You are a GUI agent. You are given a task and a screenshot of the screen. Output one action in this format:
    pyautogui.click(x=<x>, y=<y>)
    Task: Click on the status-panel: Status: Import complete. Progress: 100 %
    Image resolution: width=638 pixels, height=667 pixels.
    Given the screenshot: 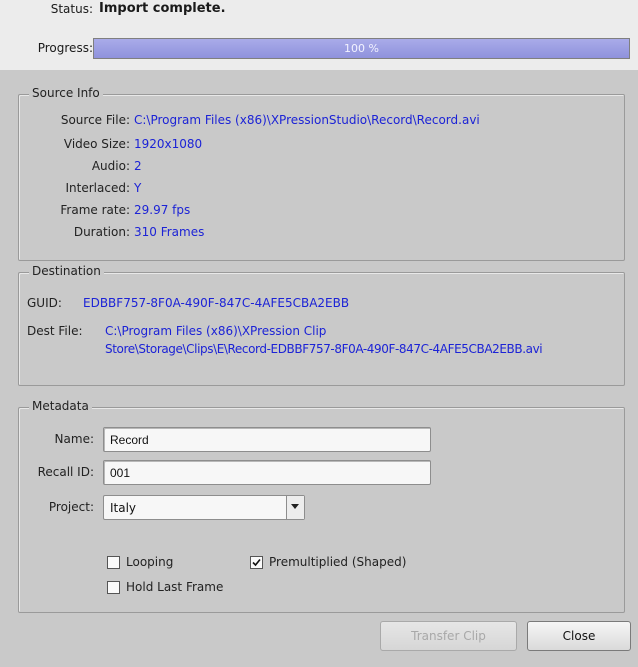 What is the action you would take?
    pyautogui.click(x=319, y=35)
    